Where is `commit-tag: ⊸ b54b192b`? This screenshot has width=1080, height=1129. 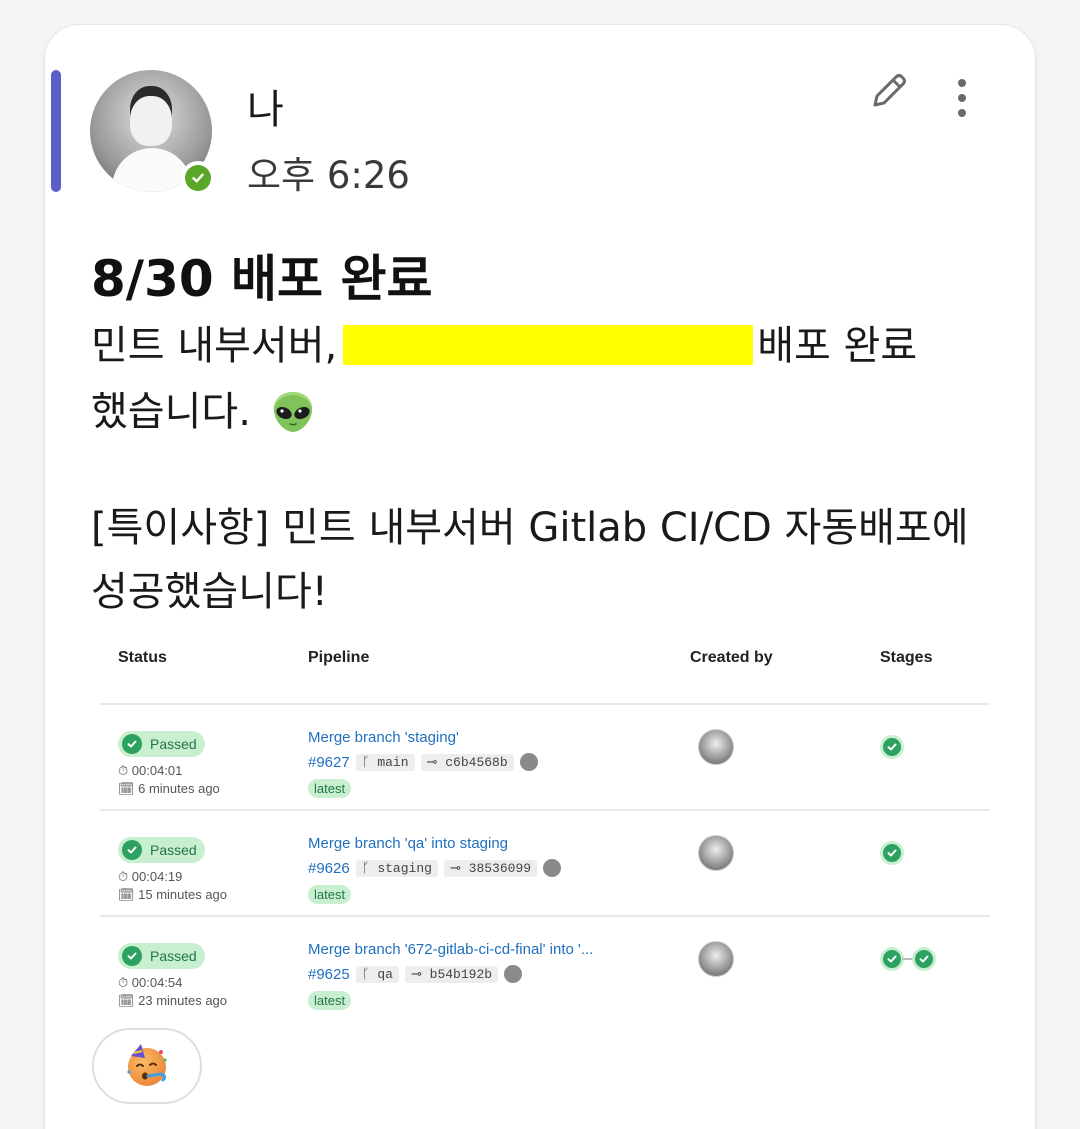
commit-tag: ⊸ b54b192b is located at coordinates (451, 974).